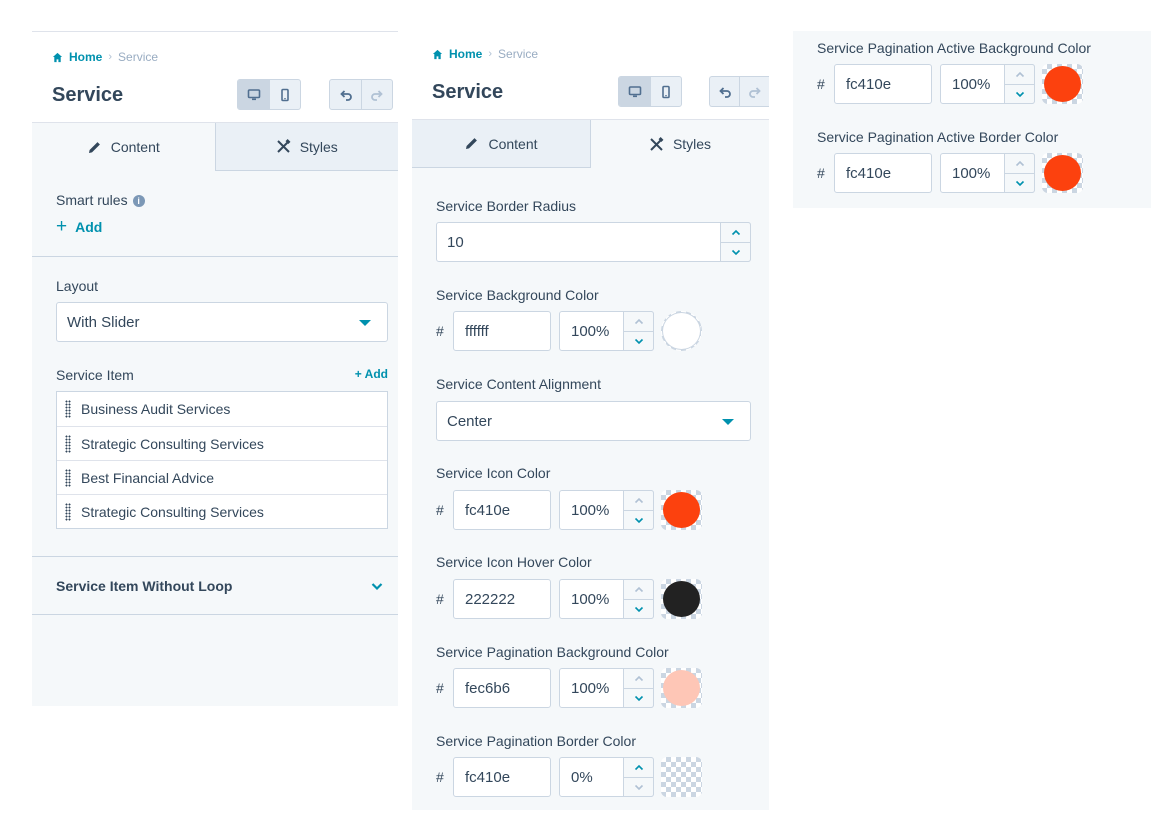 This screenshot has height=820, width=1165. What do you see at coordinates (938, 137) in the screenshot?
I see `pagination-active-border-color-label: Service Pagination Active Border Color` at bounding box center [938, 137].